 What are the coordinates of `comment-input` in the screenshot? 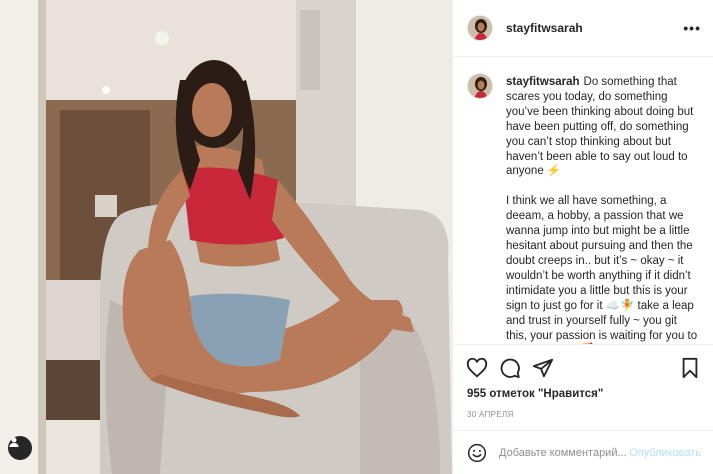 It's located at (564, 452).